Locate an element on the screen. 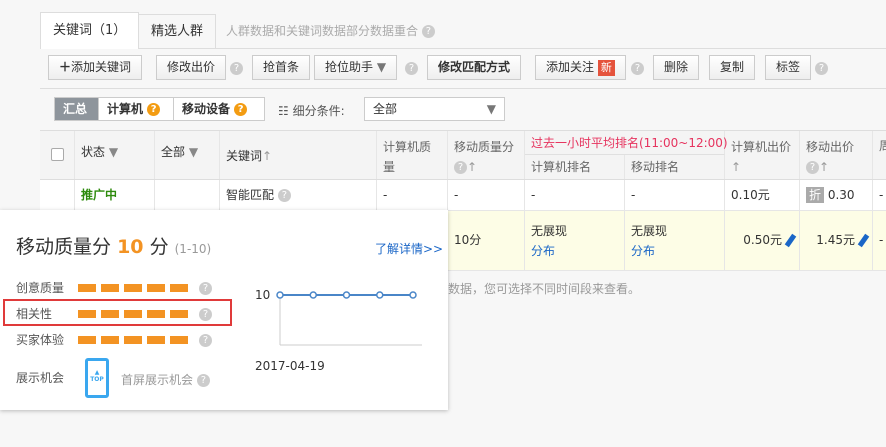 The width and height of the screenshot is (886, 447). tab-crowd: 精选人群 is located at coordinates (177, 31).